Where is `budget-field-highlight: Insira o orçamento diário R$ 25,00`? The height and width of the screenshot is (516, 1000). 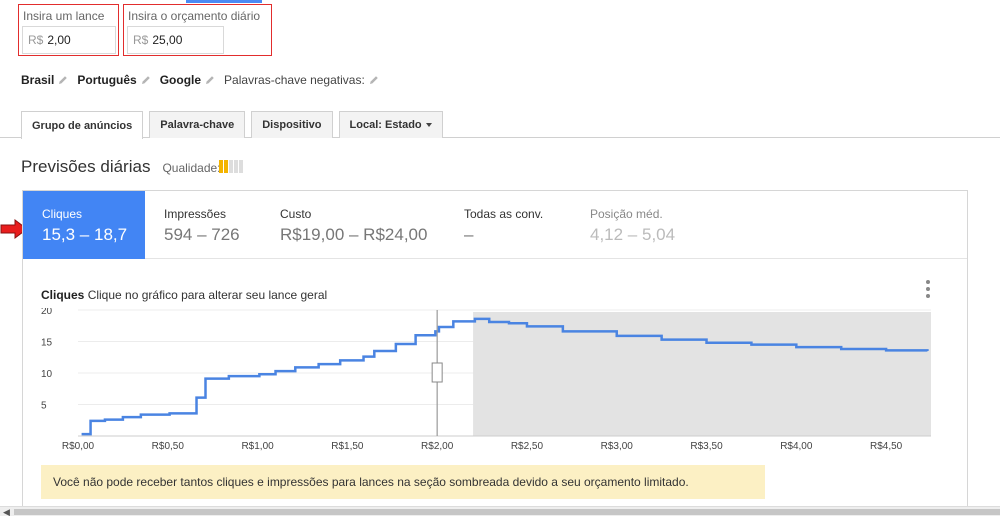
budget-field-highlight: Insira o orçamento diário R$ 25,00 is located at coordinates (197, 30).